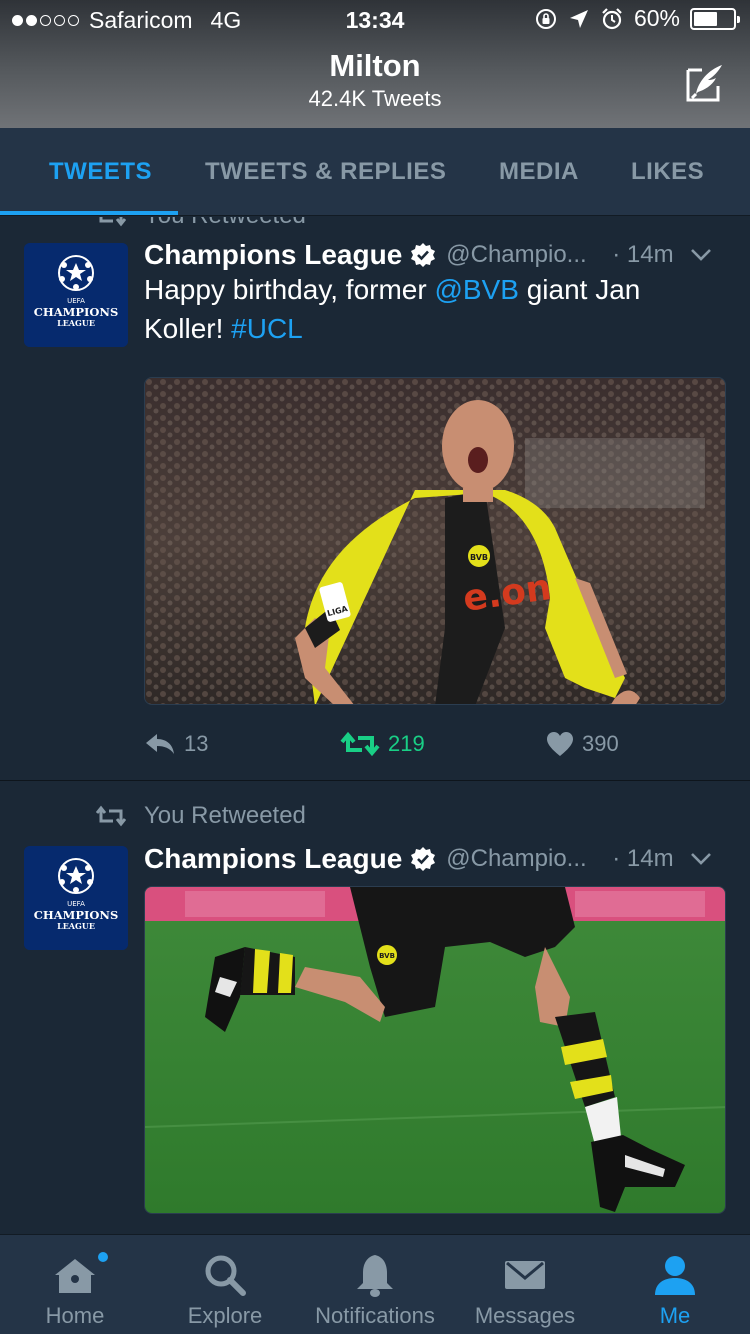  What do you see at coordinates (100, 172) in the screenshot?
I see `tab-tweets: TWEETS` at bounding box center [100, 172].